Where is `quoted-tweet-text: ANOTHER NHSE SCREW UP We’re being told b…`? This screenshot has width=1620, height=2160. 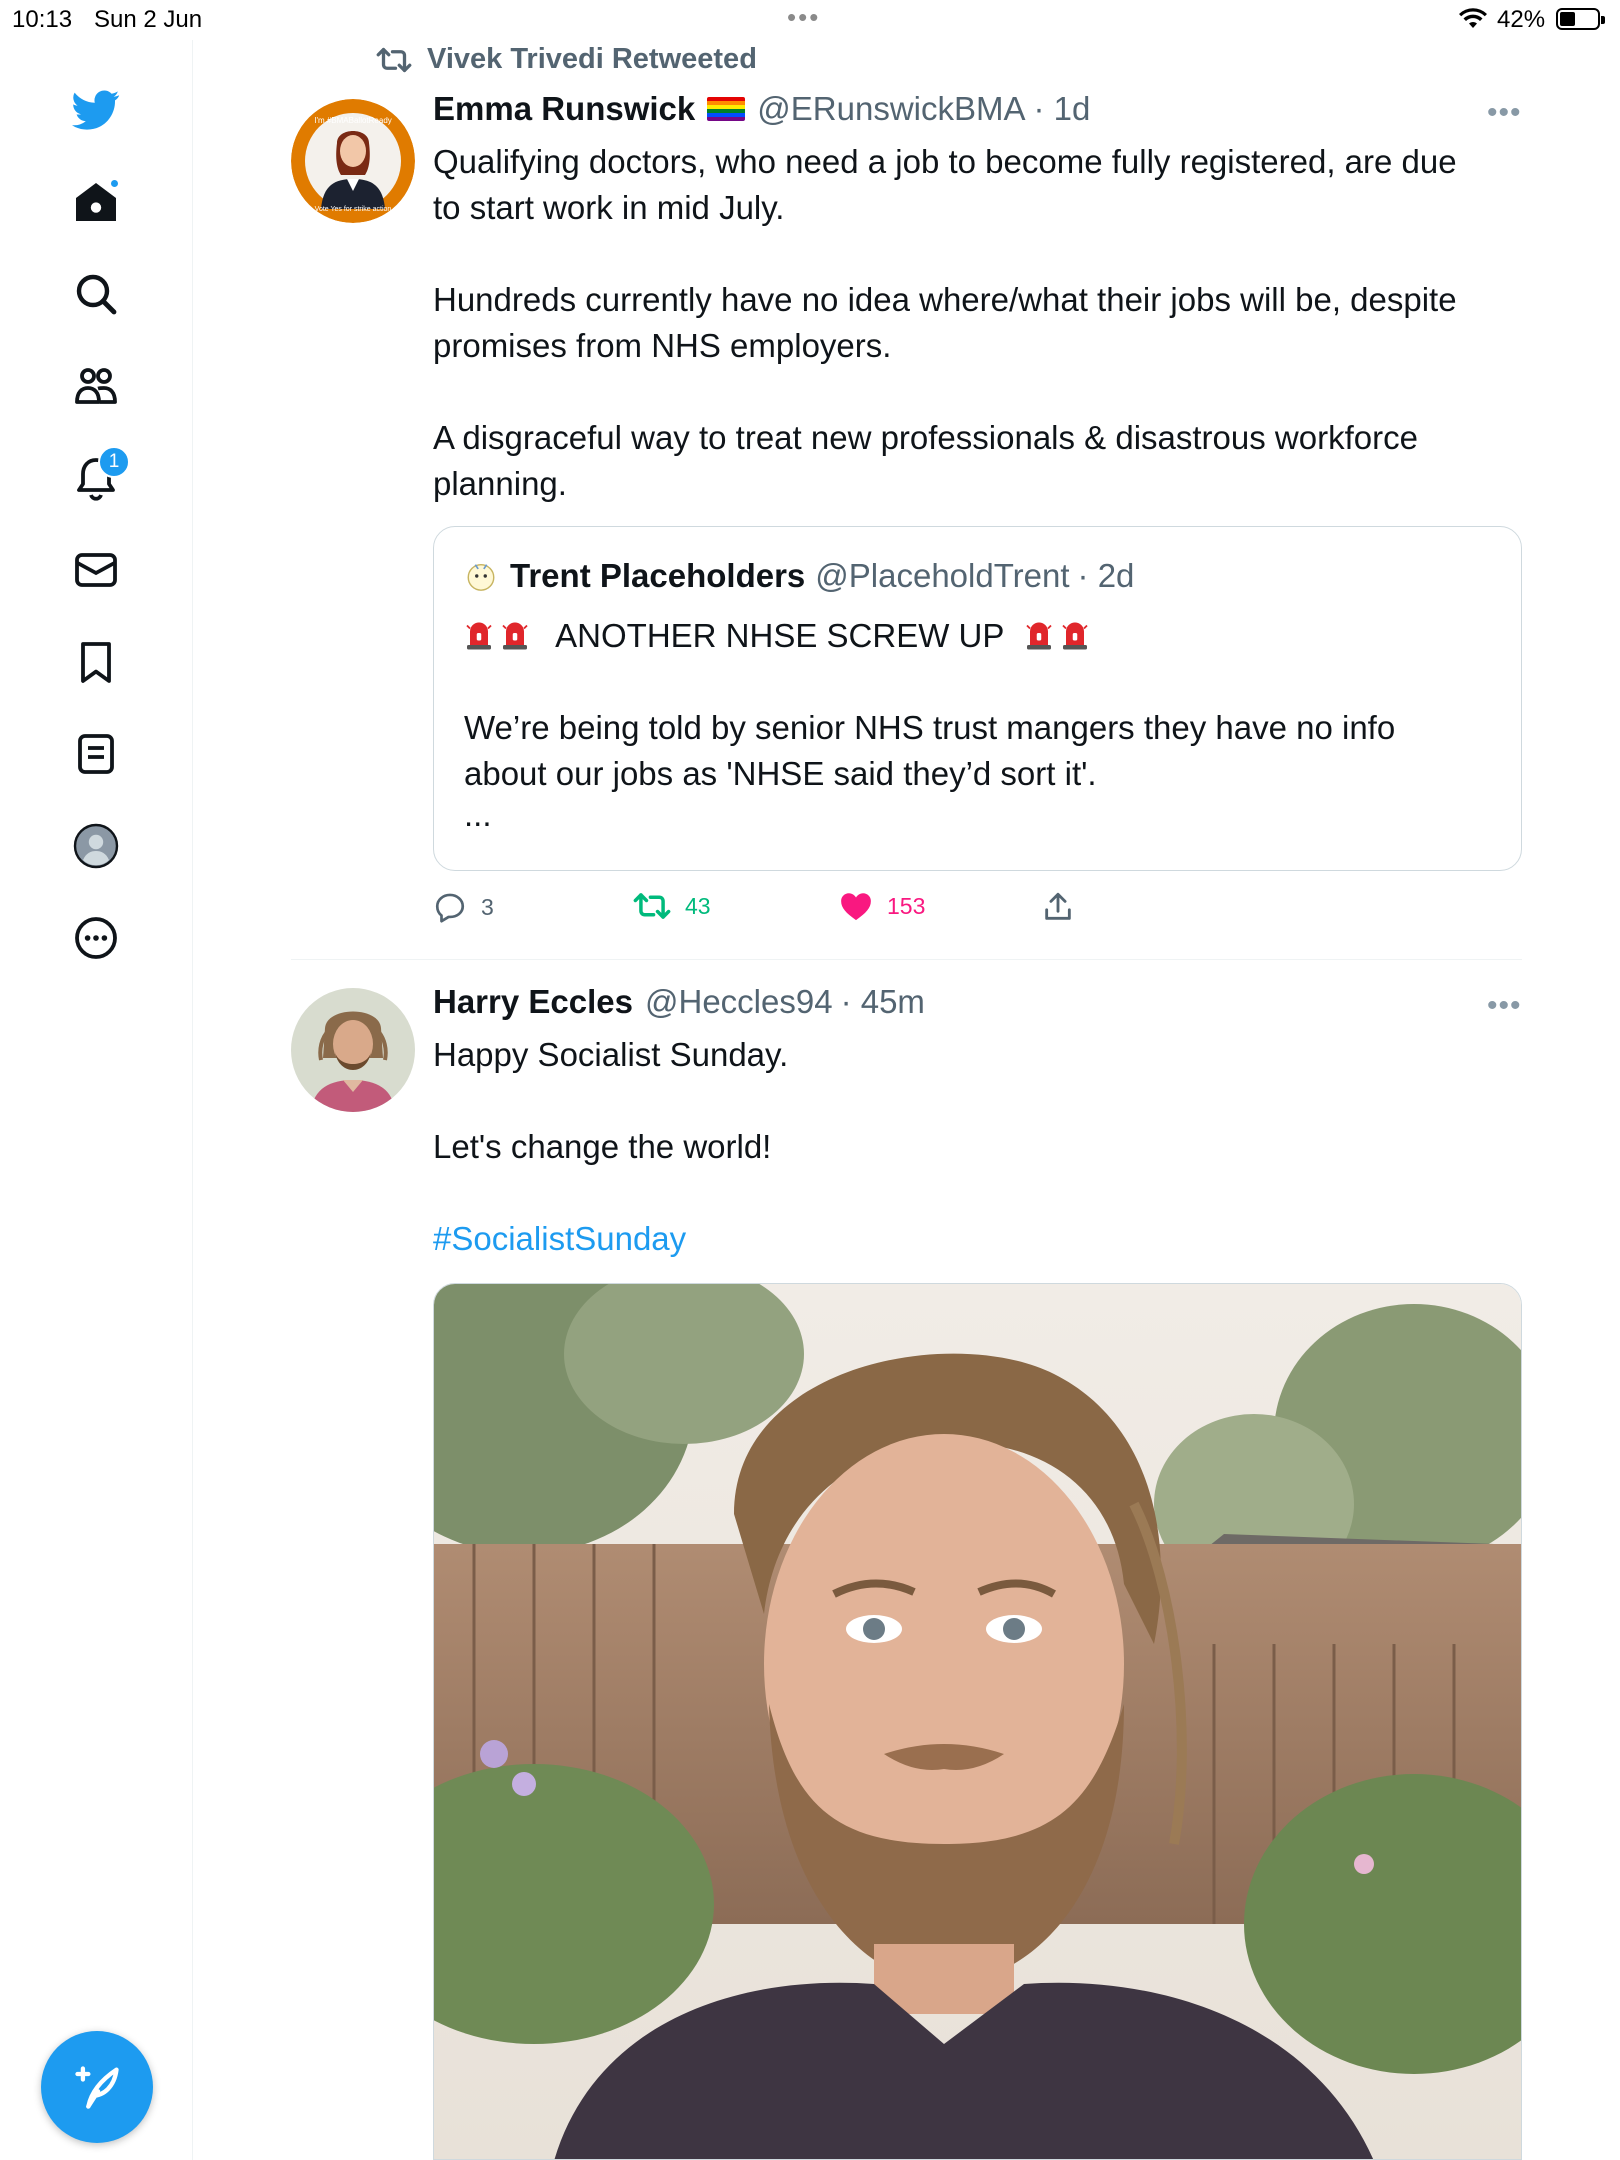 quoted-tweet-text: ANOTHER NHSE SCREW UP We’re being told b… is located at coordinates (979, 728).